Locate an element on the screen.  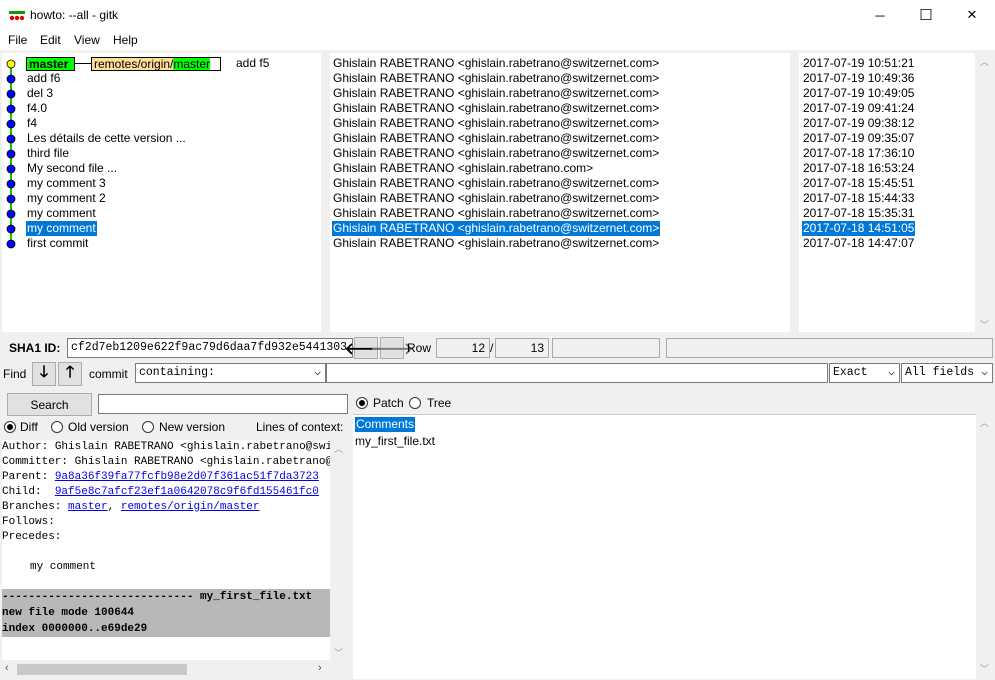
remote-branch-tag: remotes/origin/master is located at coordinates (156, 64).